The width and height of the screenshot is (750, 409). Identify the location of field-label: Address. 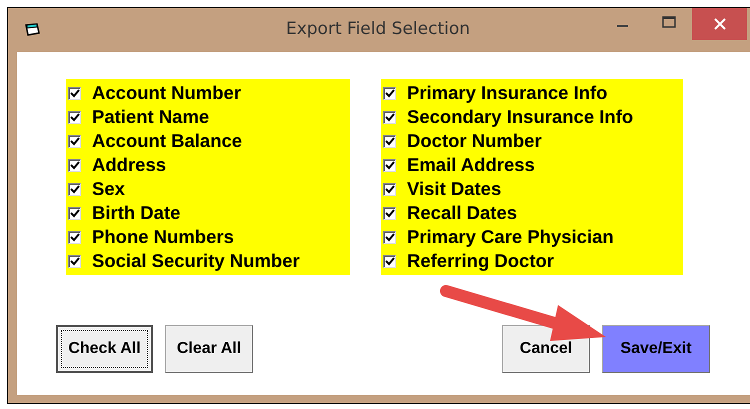
(129, 165).